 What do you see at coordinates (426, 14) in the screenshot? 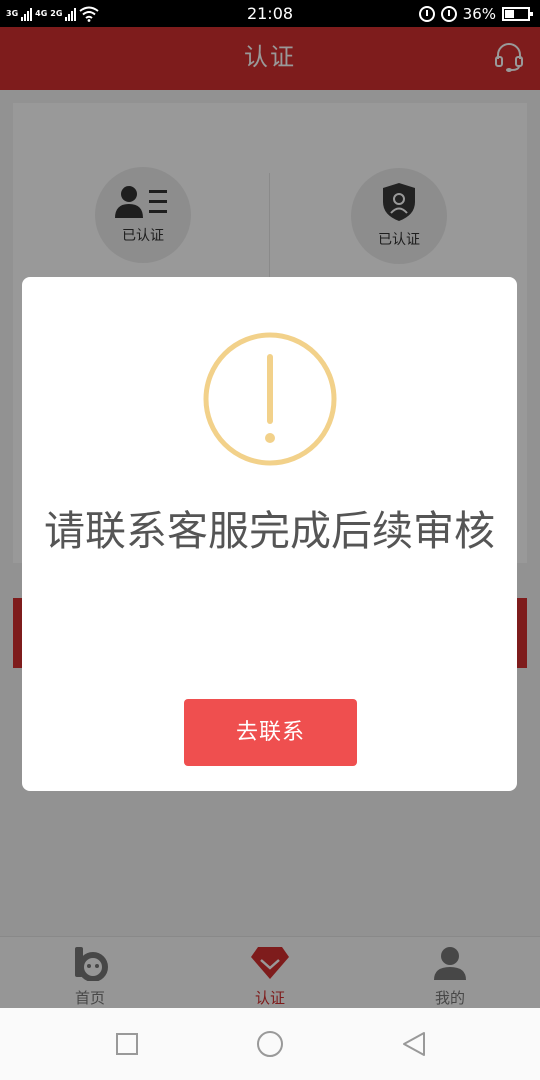
I see `rotation-lock-icon` at bounding box center [426, 14].